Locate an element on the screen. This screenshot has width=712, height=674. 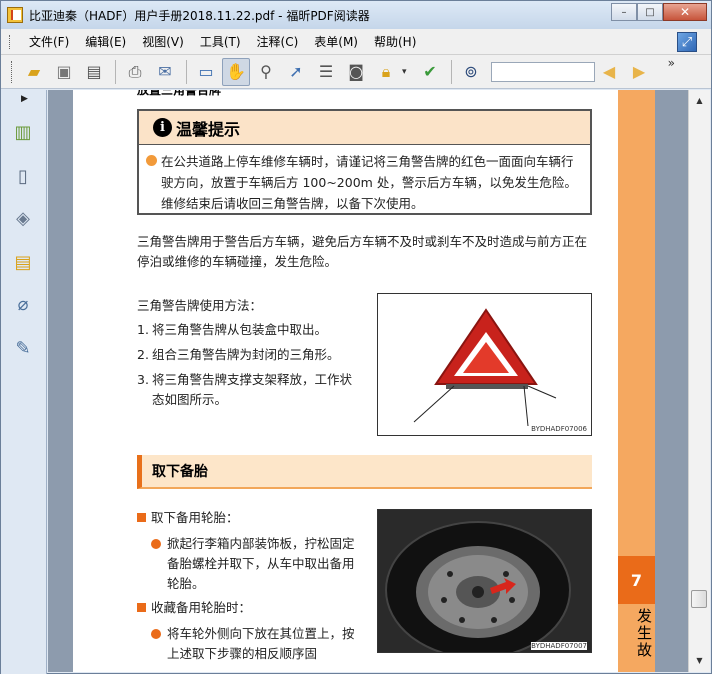
list-item: 3. 将三角警告牌支撑支架释放，工作状态如图所示。 is located at coordinates (250, 390).